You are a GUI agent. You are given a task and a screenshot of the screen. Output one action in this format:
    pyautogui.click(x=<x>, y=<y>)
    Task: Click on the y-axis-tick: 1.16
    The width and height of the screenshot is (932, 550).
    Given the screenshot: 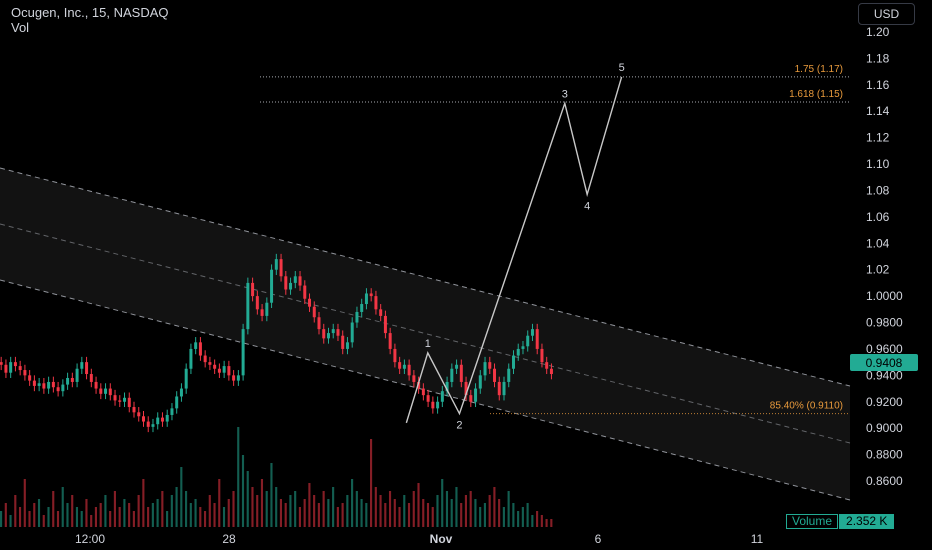 What is the action you would take?
    pyautogui.click(x=878, y=85)
    